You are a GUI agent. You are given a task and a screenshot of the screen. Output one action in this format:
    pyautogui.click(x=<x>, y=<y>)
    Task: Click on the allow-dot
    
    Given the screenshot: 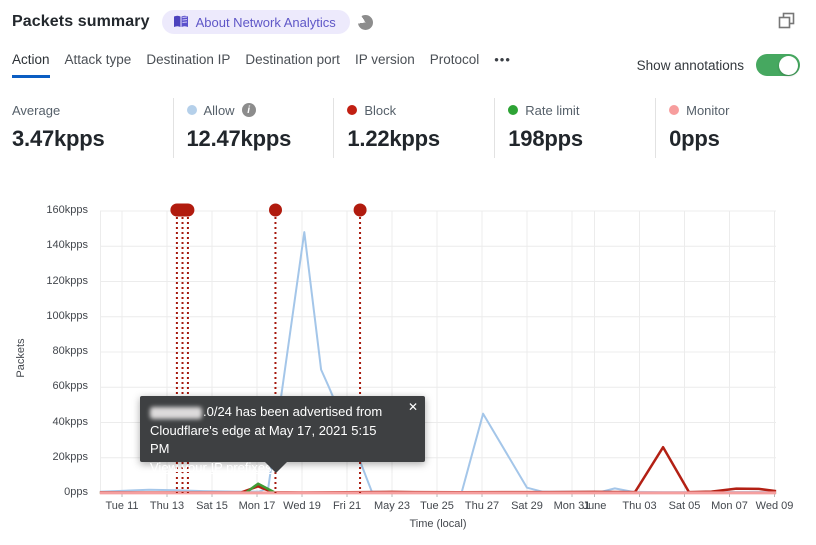 What is the action you would take?
    pyautogui.click(x=191, y=110)
    